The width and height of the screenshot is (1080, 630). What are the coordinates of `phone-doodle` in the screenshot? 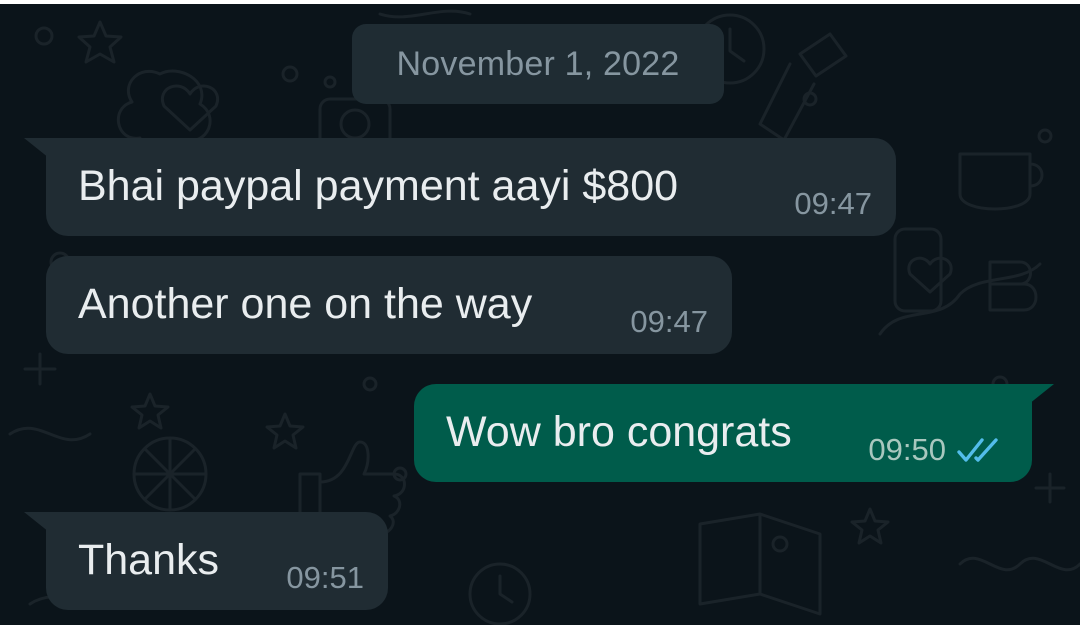 It's located at (918, 270).